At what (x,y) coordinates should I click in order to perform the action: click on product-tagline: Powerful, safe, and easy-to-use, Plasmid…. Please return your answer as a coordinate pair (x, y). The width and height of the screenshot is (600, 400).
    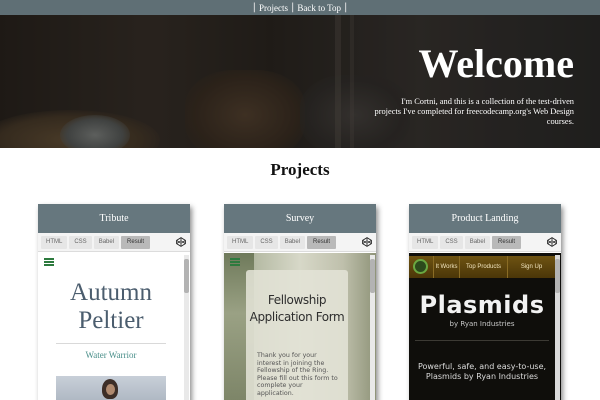
    Looking at the image, I should click on (482, 371).